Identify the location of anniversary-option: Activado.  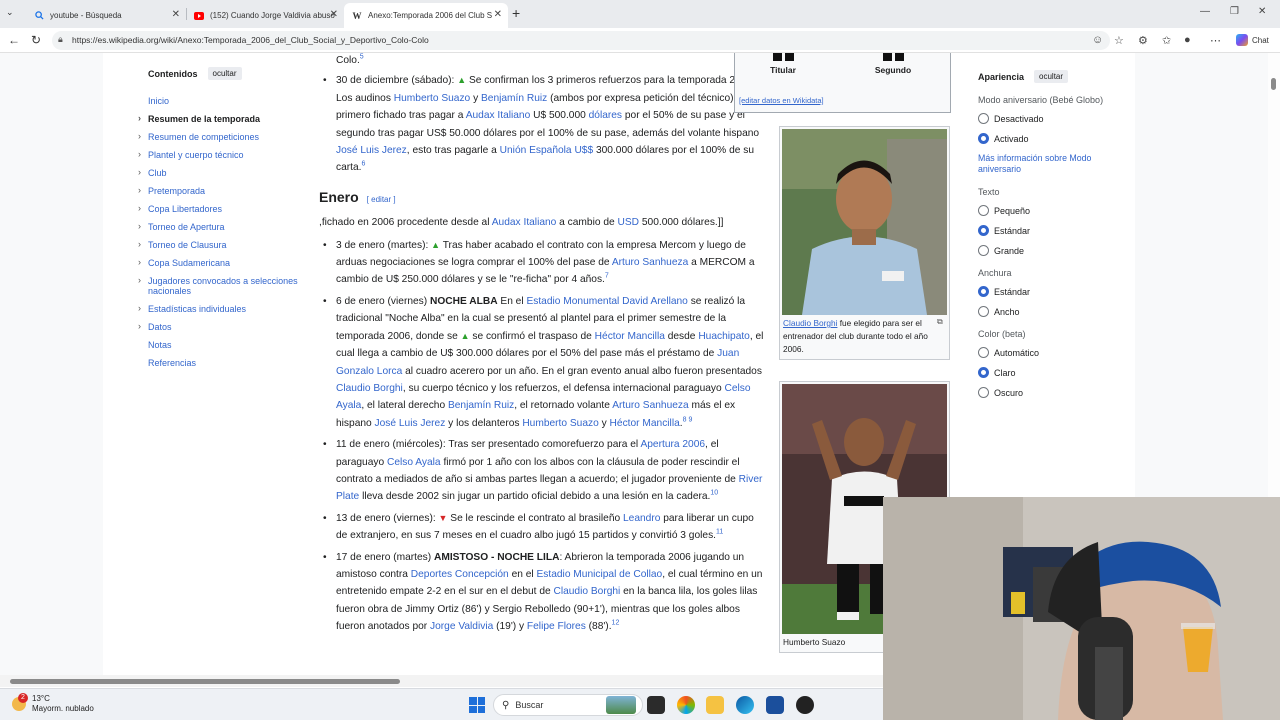
(1053, 138).